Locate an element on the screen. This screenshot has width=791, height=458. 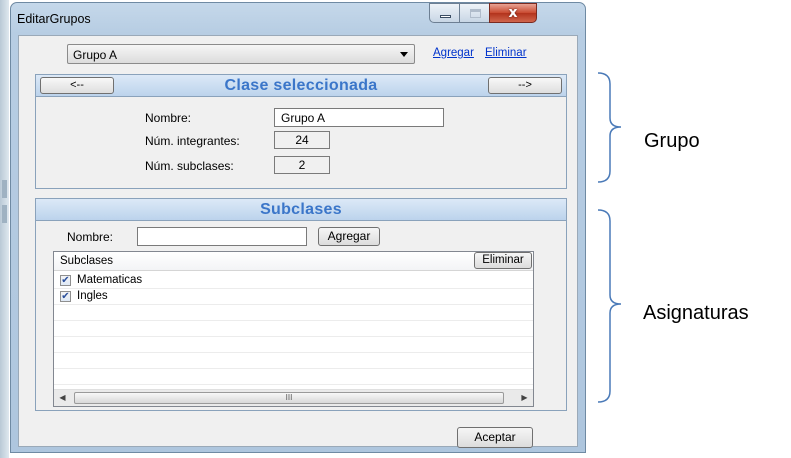
close-button: x is located at coordinates (513, 13).